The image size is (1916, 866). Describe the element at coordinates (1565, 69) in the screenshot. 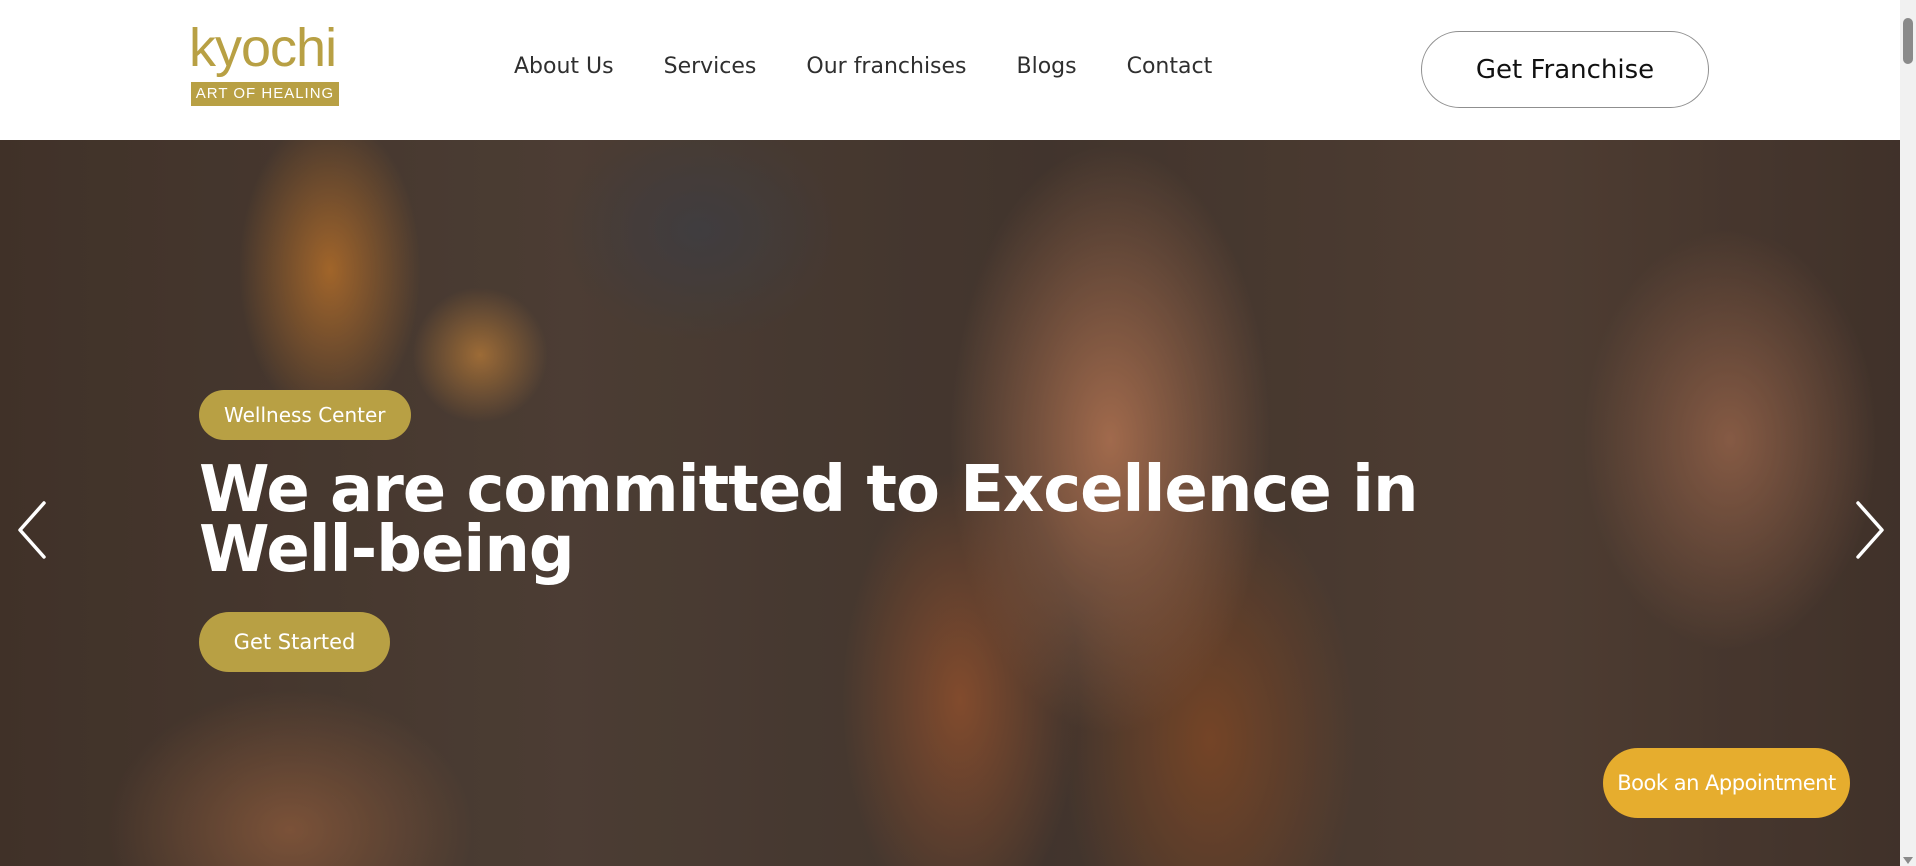

I see `get-franchise-button: Get Franchise` at that location.